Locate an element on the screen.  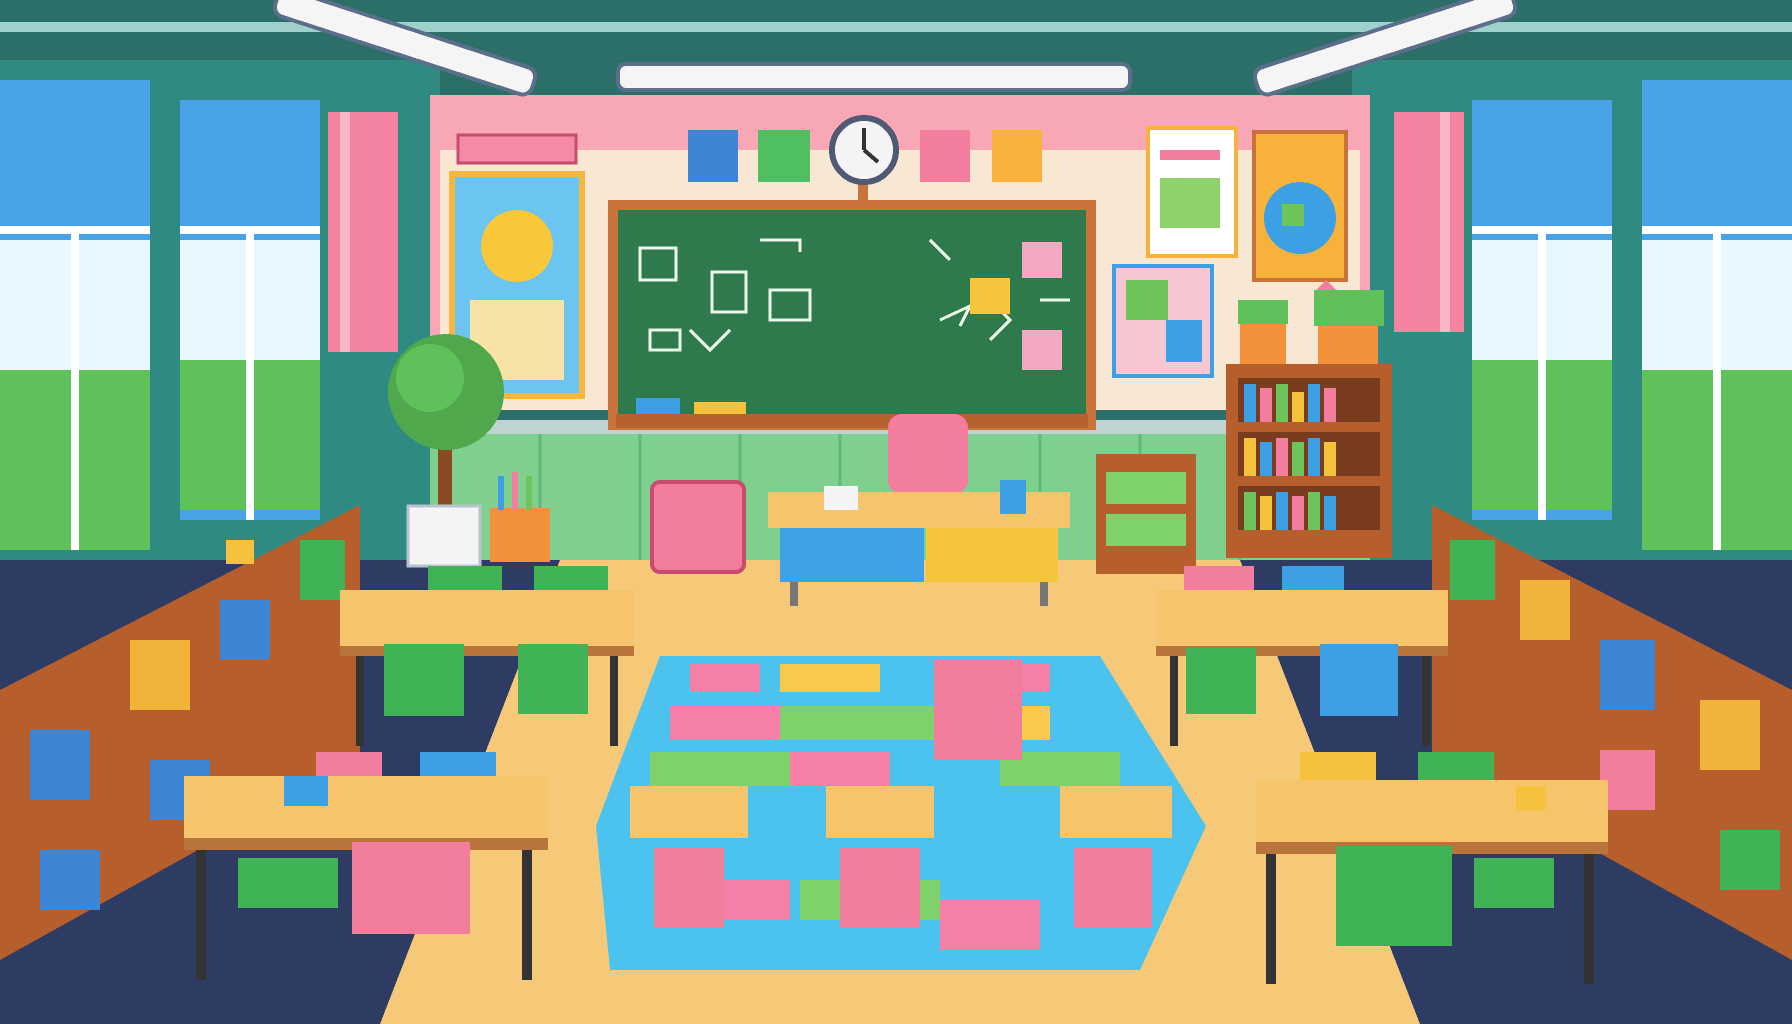
chart-poster is located at coordinates (1192, 192).